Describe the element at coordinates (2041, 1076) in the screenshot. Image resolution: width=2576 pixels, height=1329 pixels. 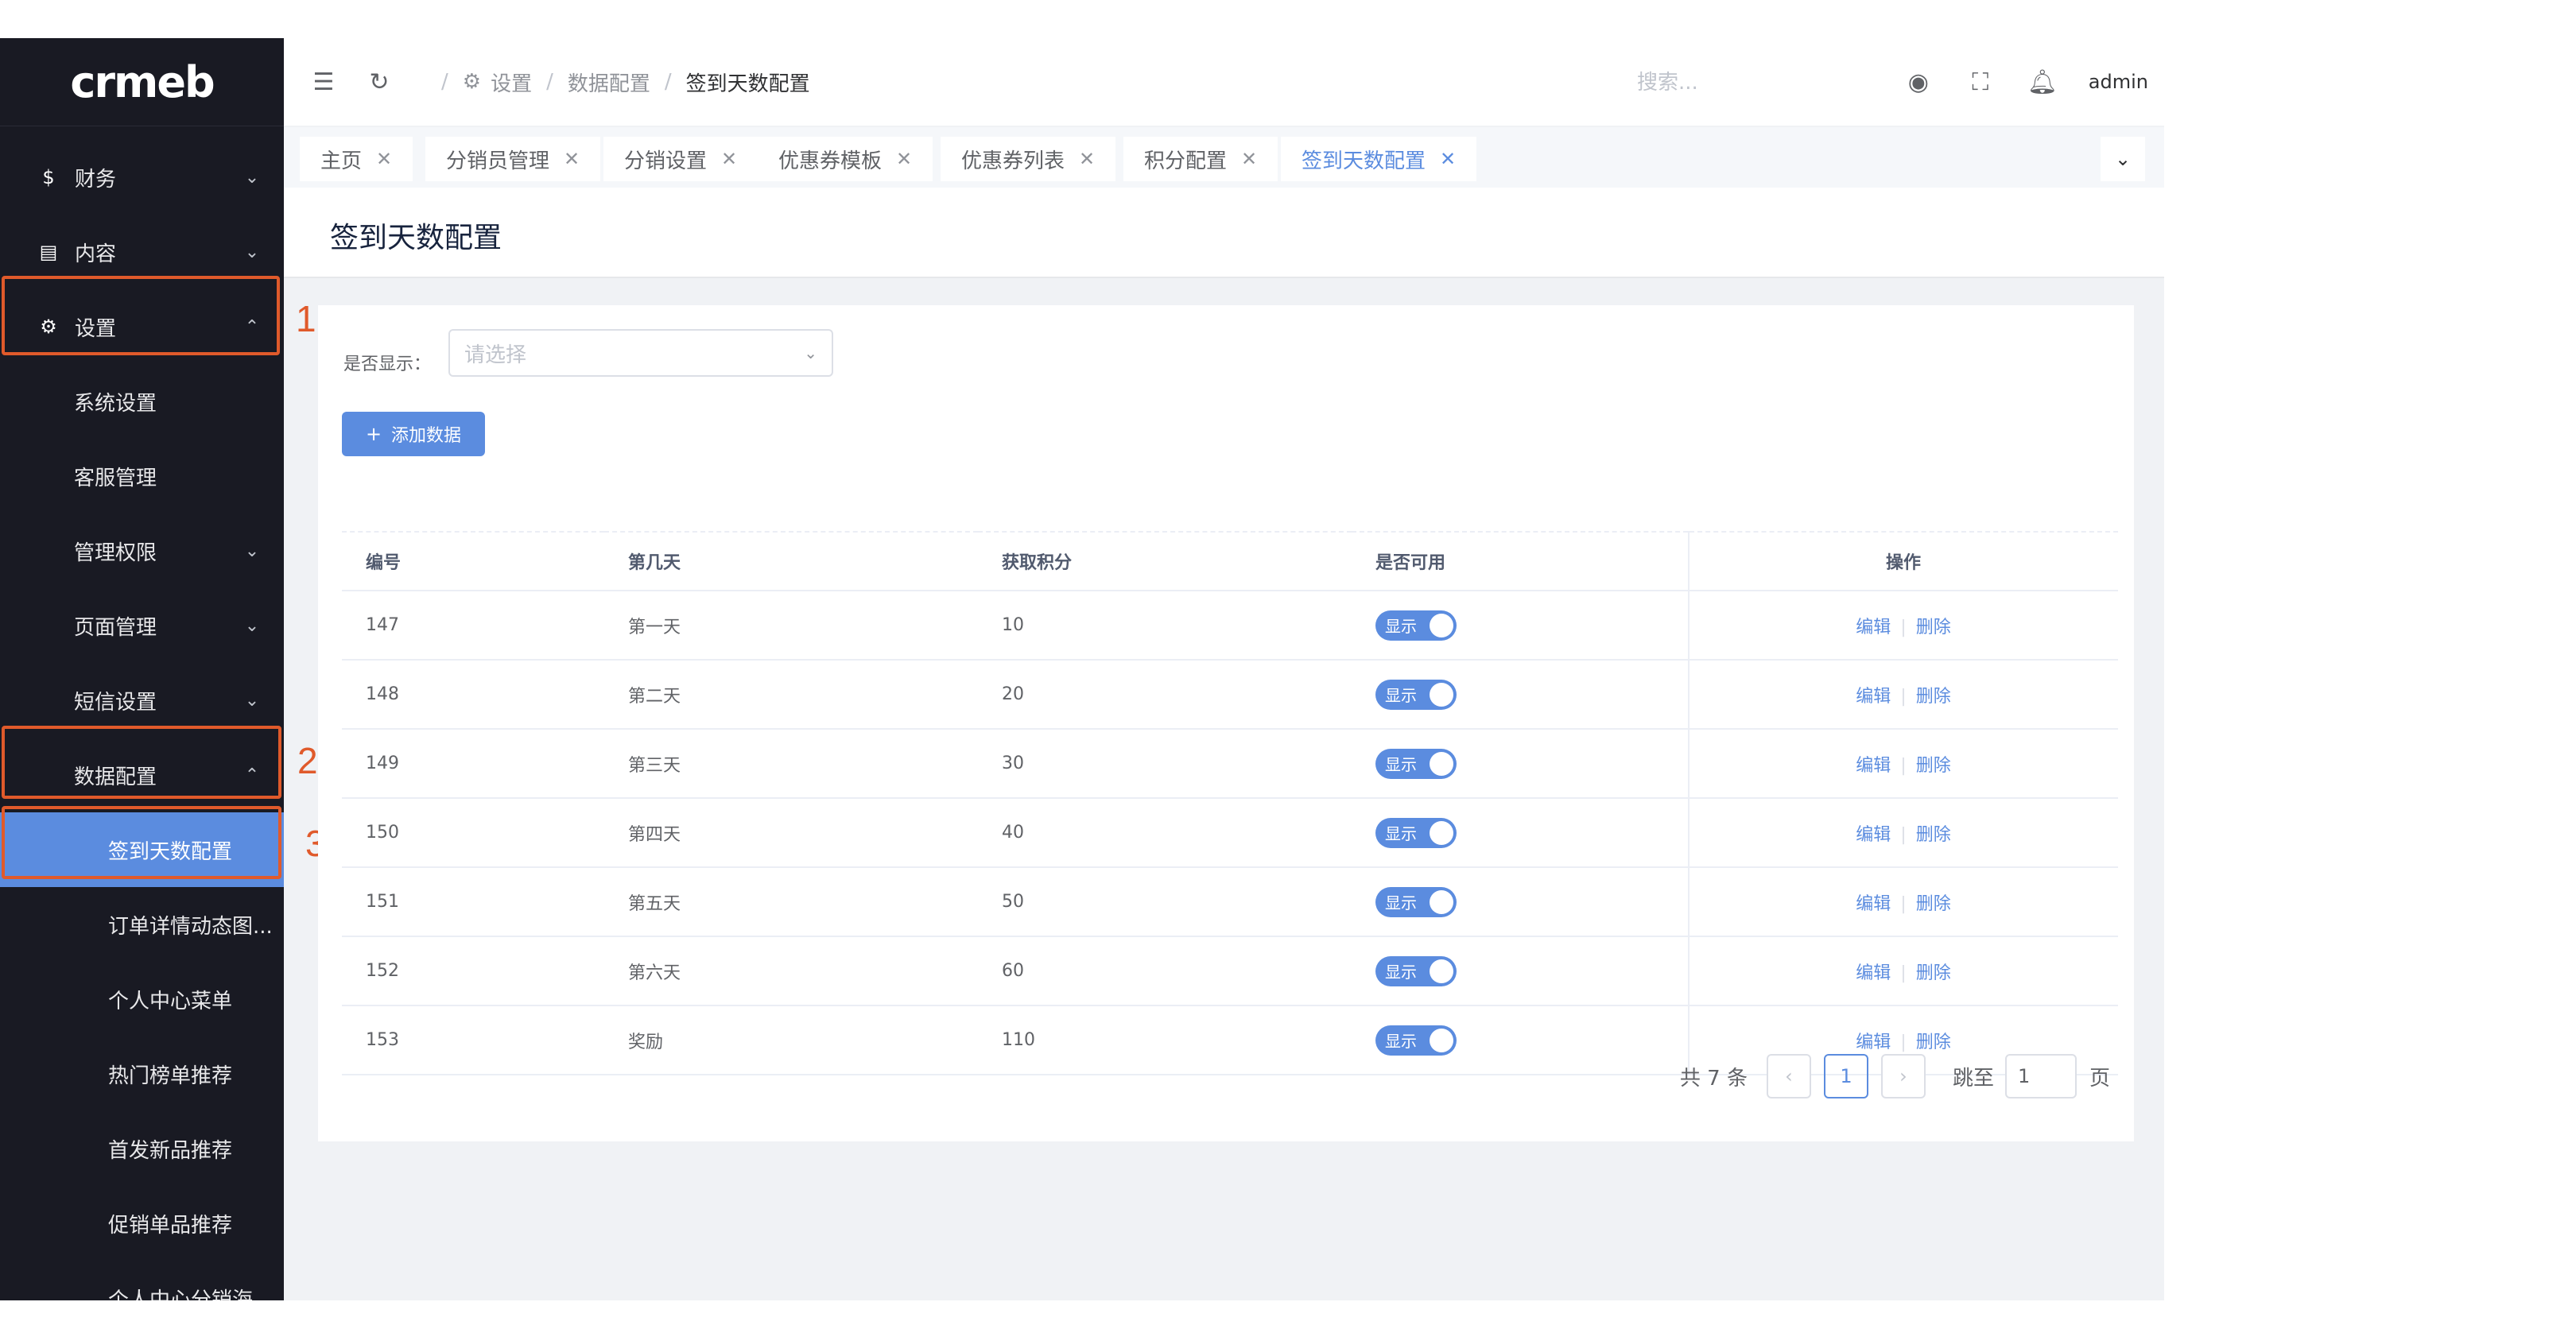
I see `jump-page-input` at that location.